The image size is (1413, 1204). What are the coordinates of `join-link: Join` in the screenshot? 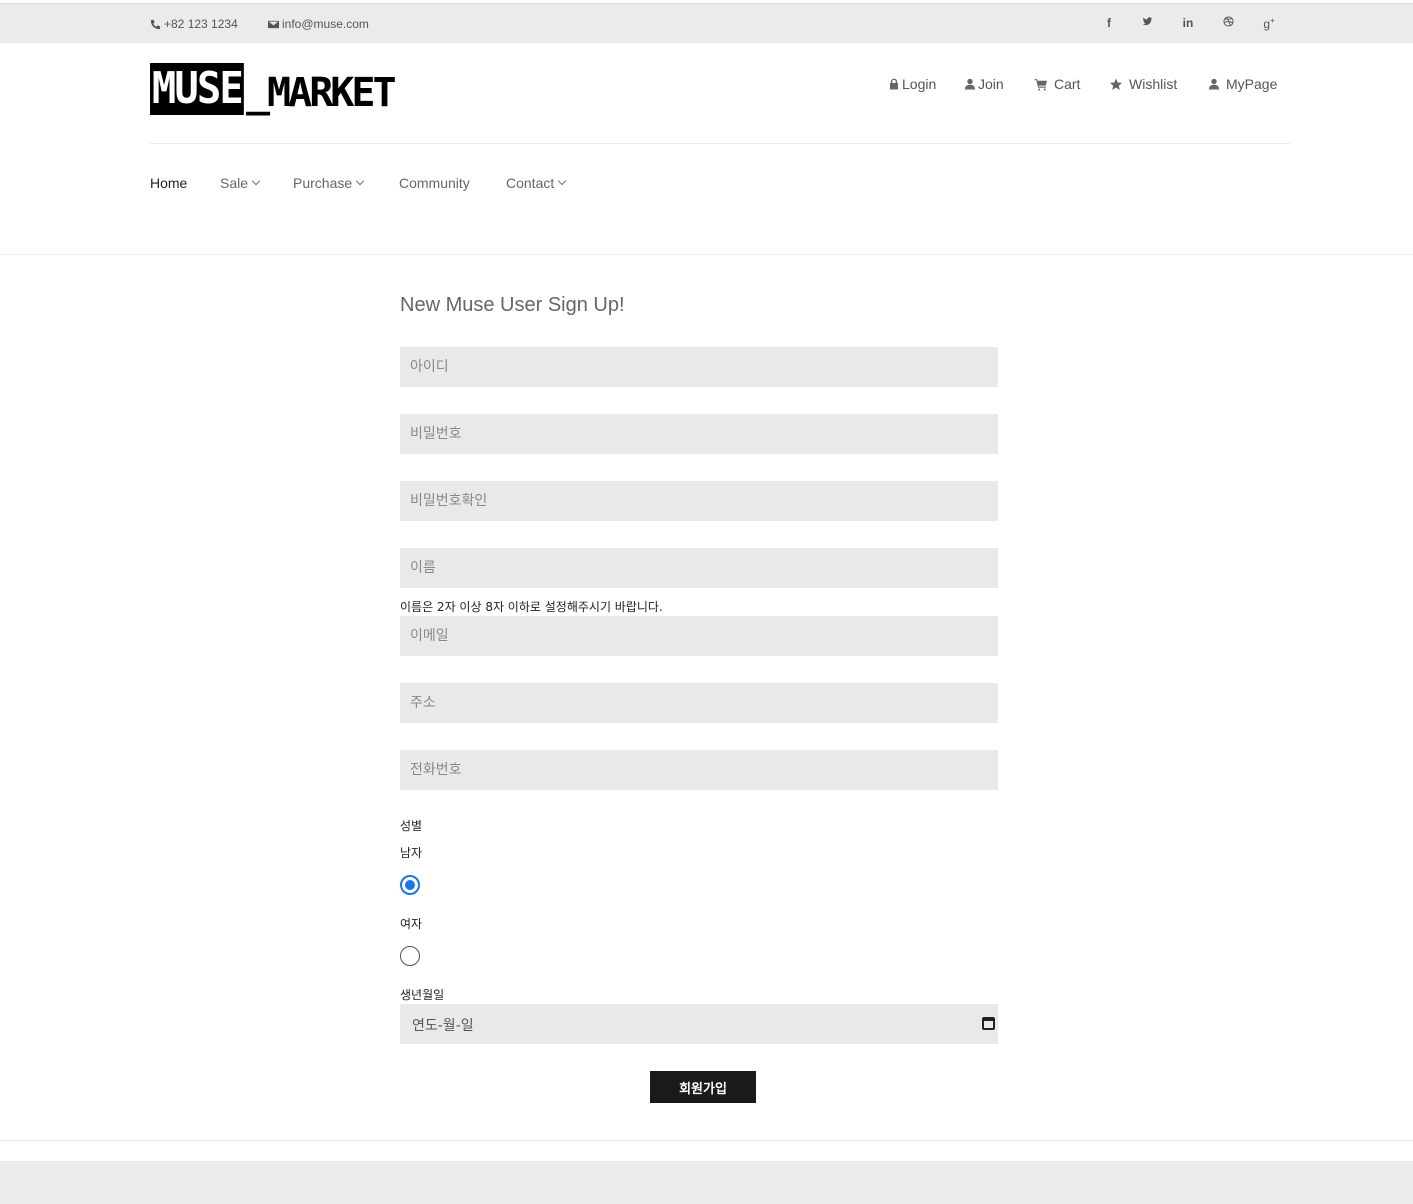 It's located at (984, 84).